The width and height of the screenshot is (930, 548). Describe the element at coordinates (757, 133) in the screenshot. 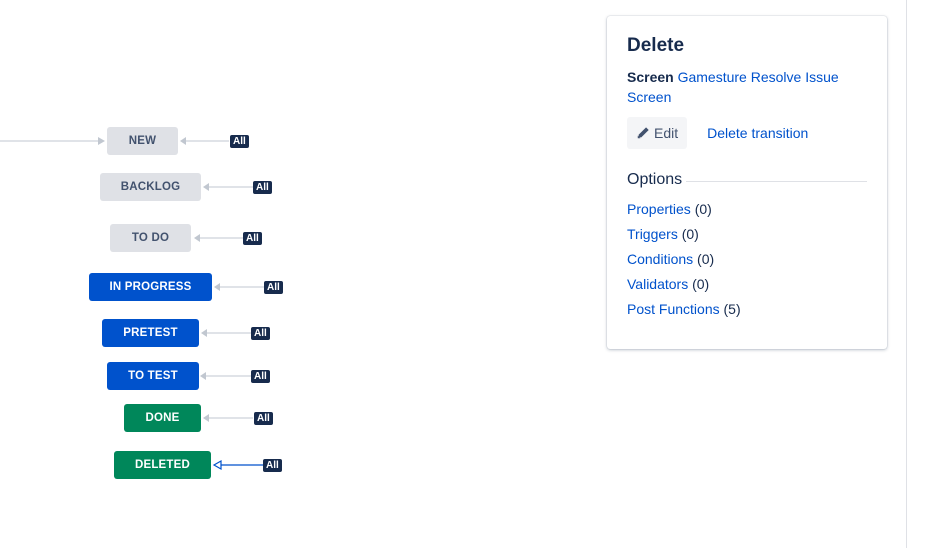

I see `delete-transition-link: Delete transition` at that location.